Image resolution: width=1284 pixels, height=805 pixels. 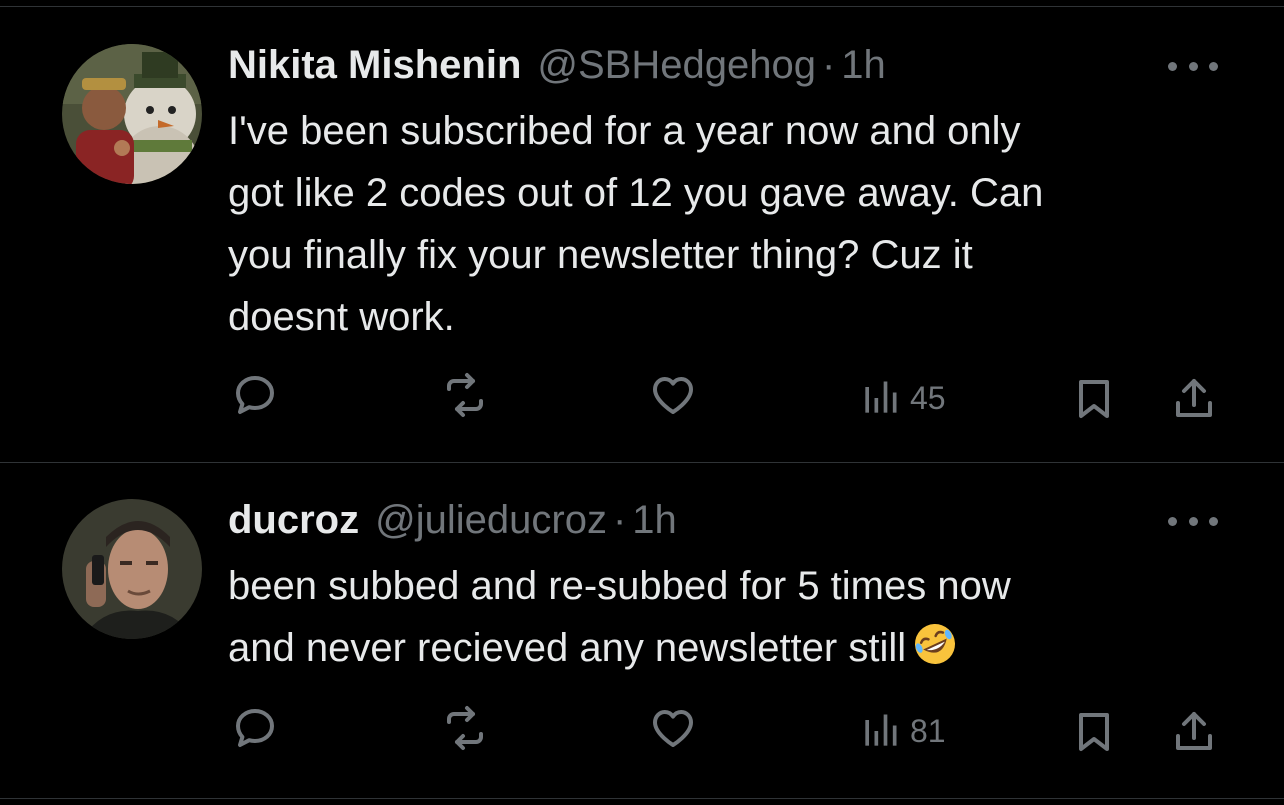 What do you see at coordinates (902, 731) in the screenshot?
I see `views-button: 81` at bounding box center [902, 731].